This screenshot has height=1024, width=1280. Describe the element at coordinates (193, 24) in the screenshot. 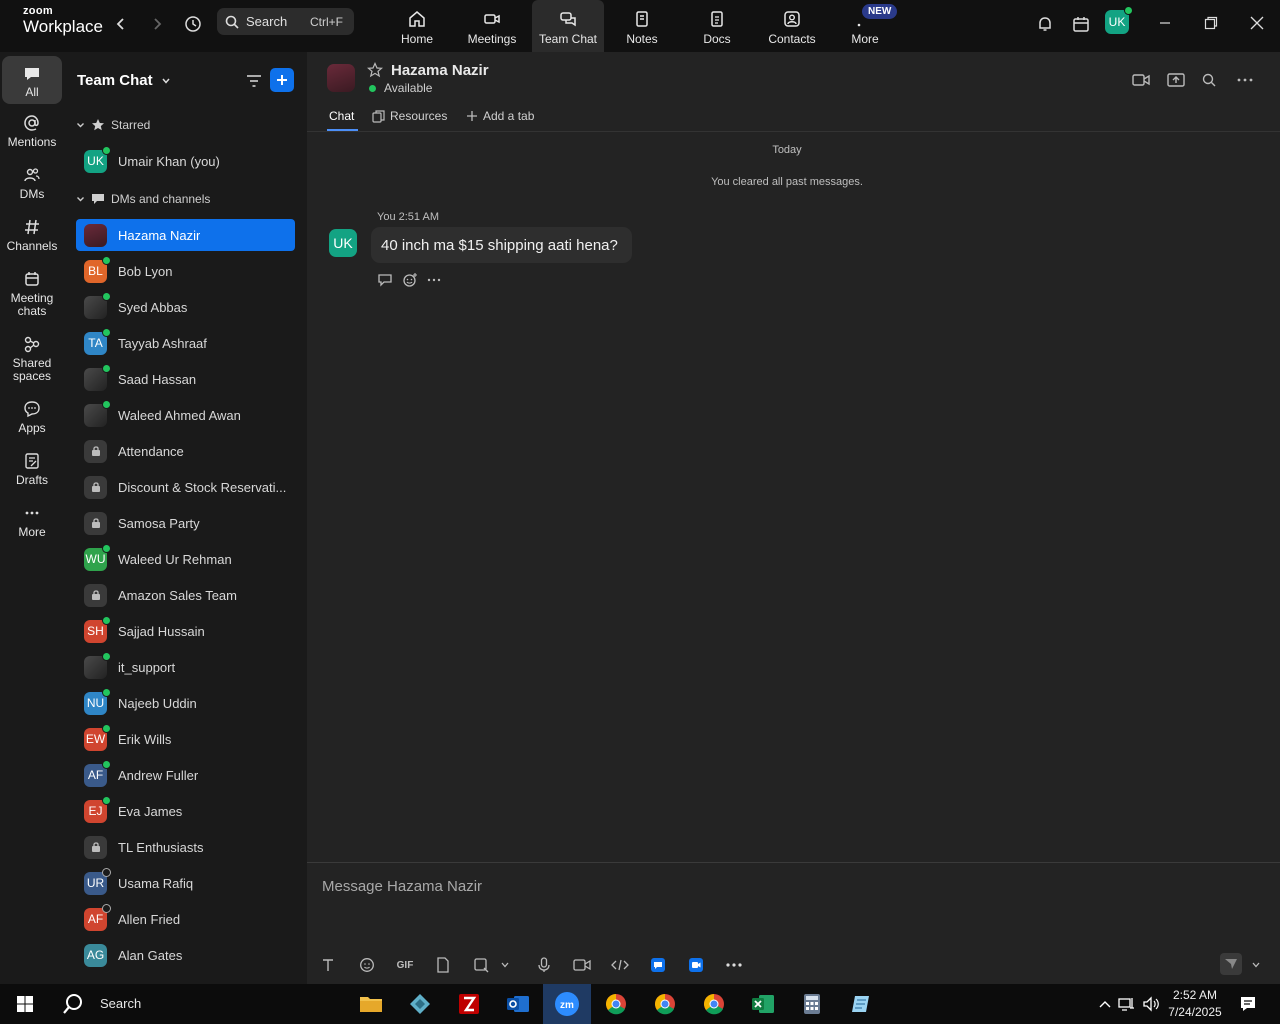

I see `history-icon` at that location.